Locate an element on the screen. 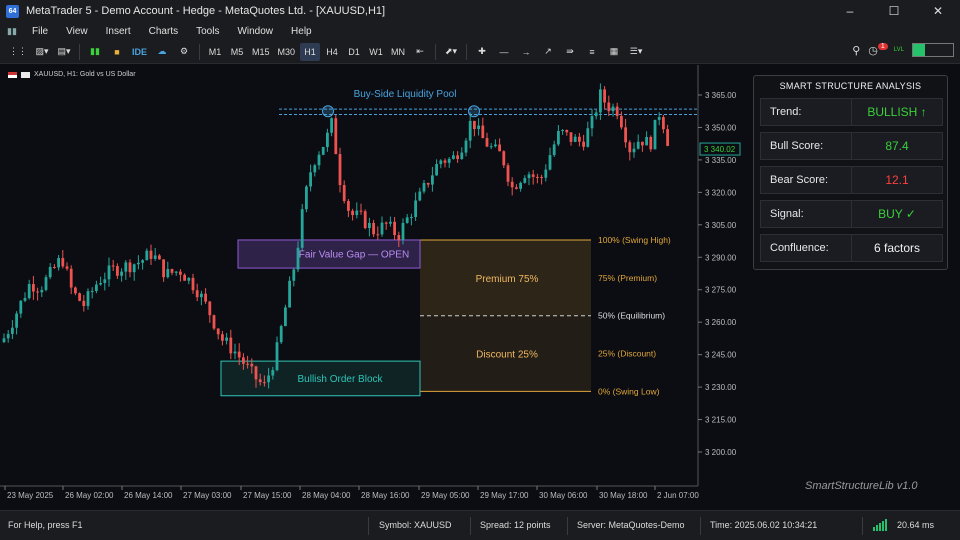 The width and height of the screenshot is (960, 540). objects-list-icon: ☰▾ is located at coordinates (636, 52).